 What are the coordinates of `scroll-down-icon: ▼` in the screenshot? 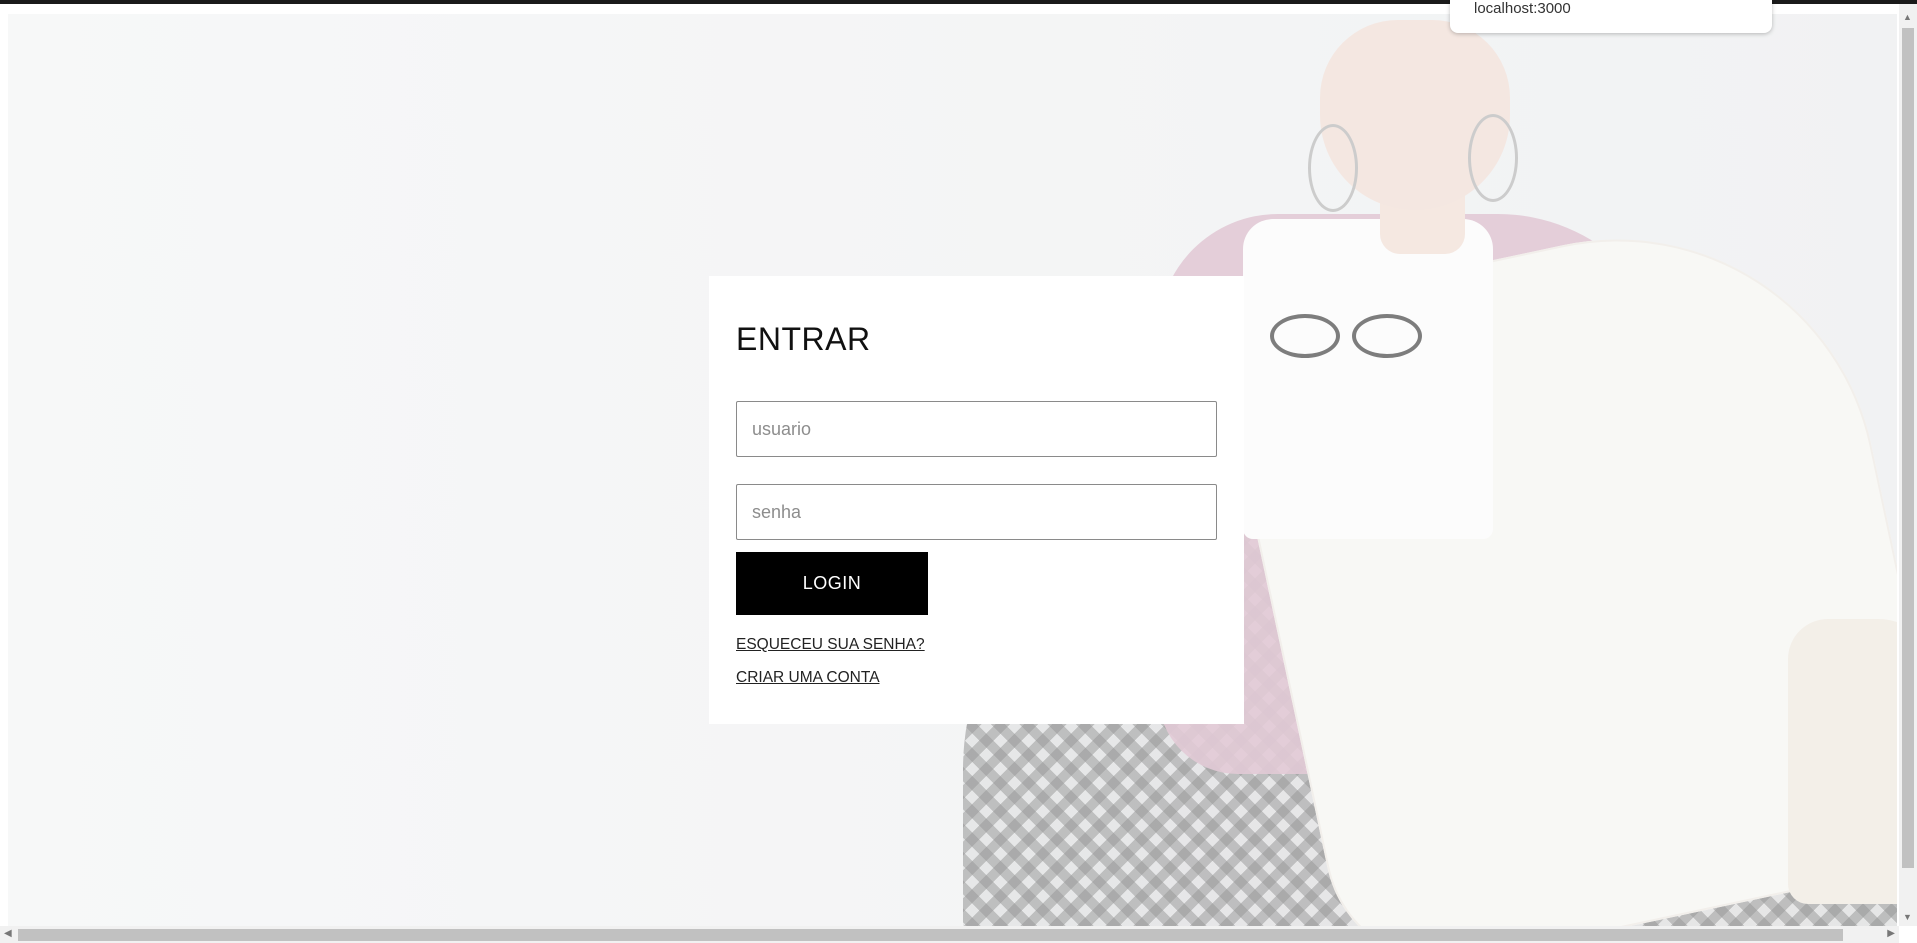 It's located at (1907, 917).